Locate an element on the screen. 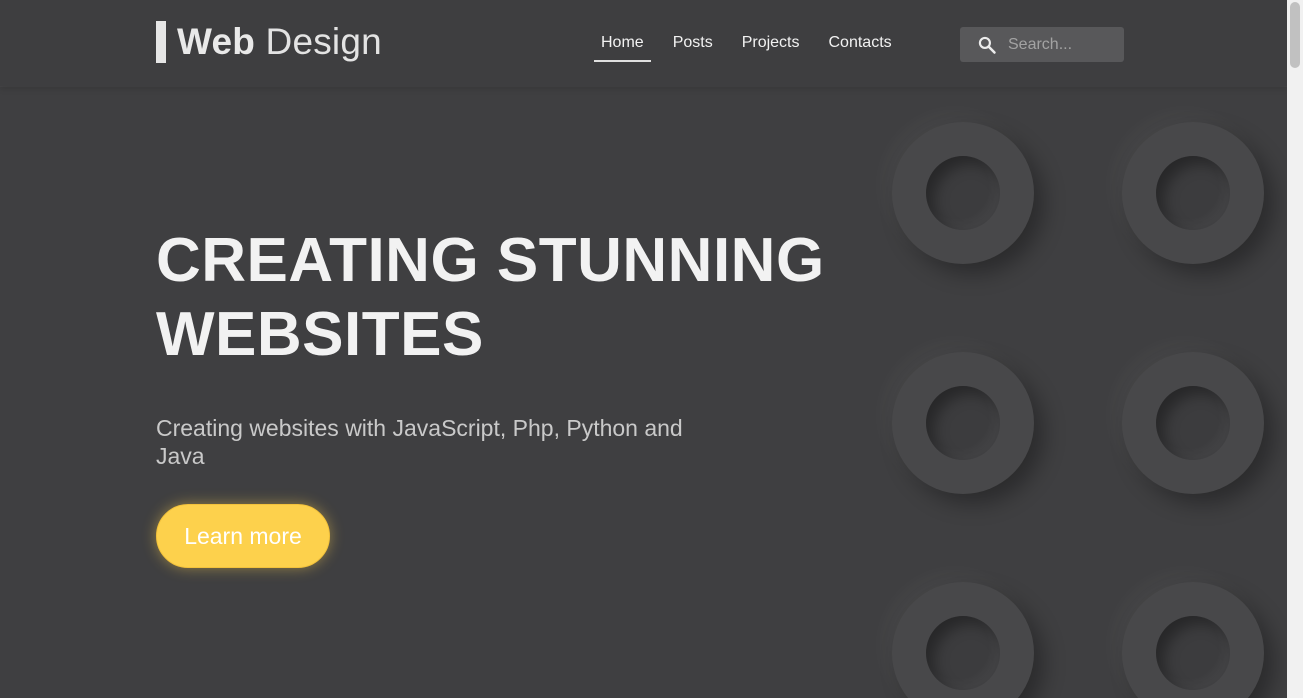 The height and width of the screenshot is (698, 1303). hero-title: CREATING STUNNING WEBSITES is located at coordinates (506, 298).